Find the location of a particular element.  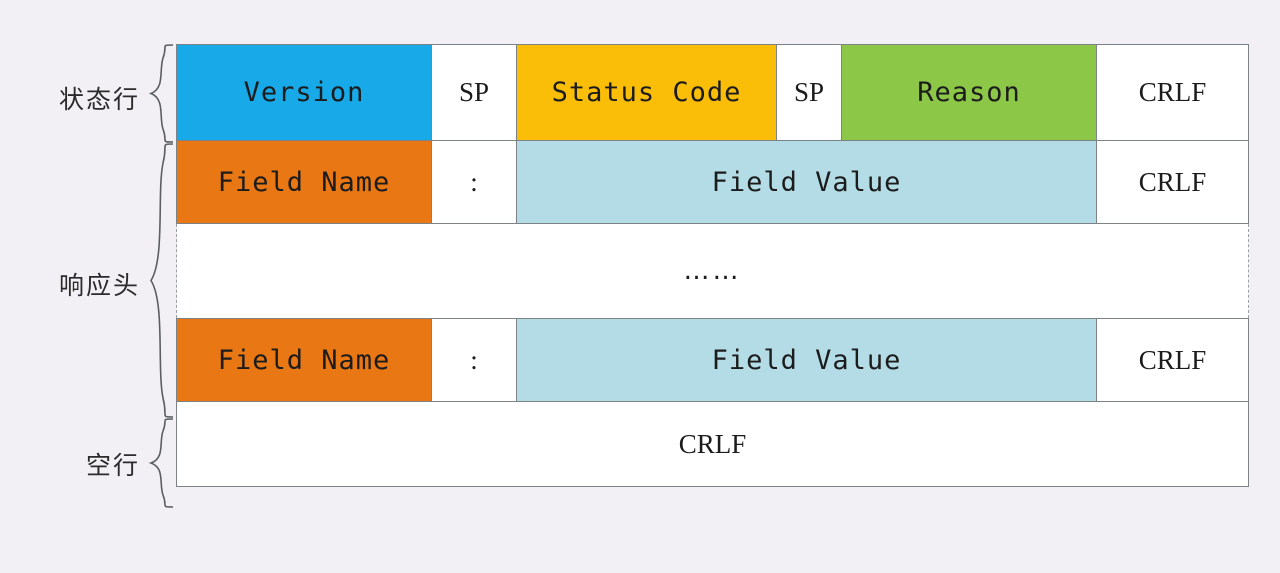

brace-status-line is located at coordinates (161, 93).